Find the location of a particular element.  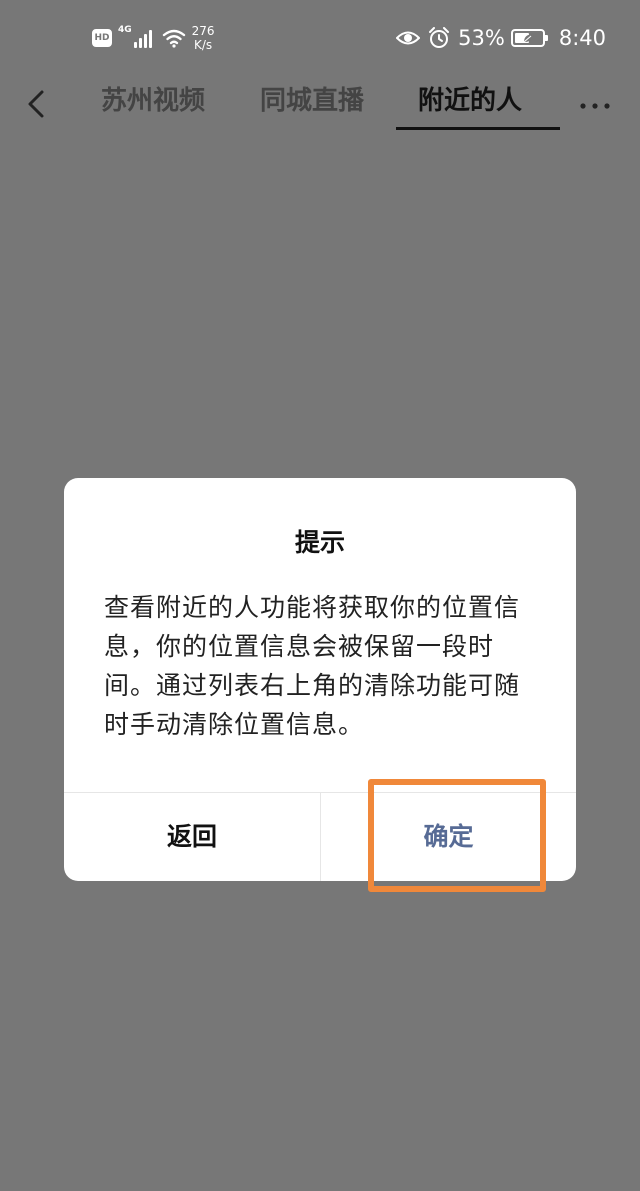

tab-local-live: 同城直播 is located at coordinates (312, 101).